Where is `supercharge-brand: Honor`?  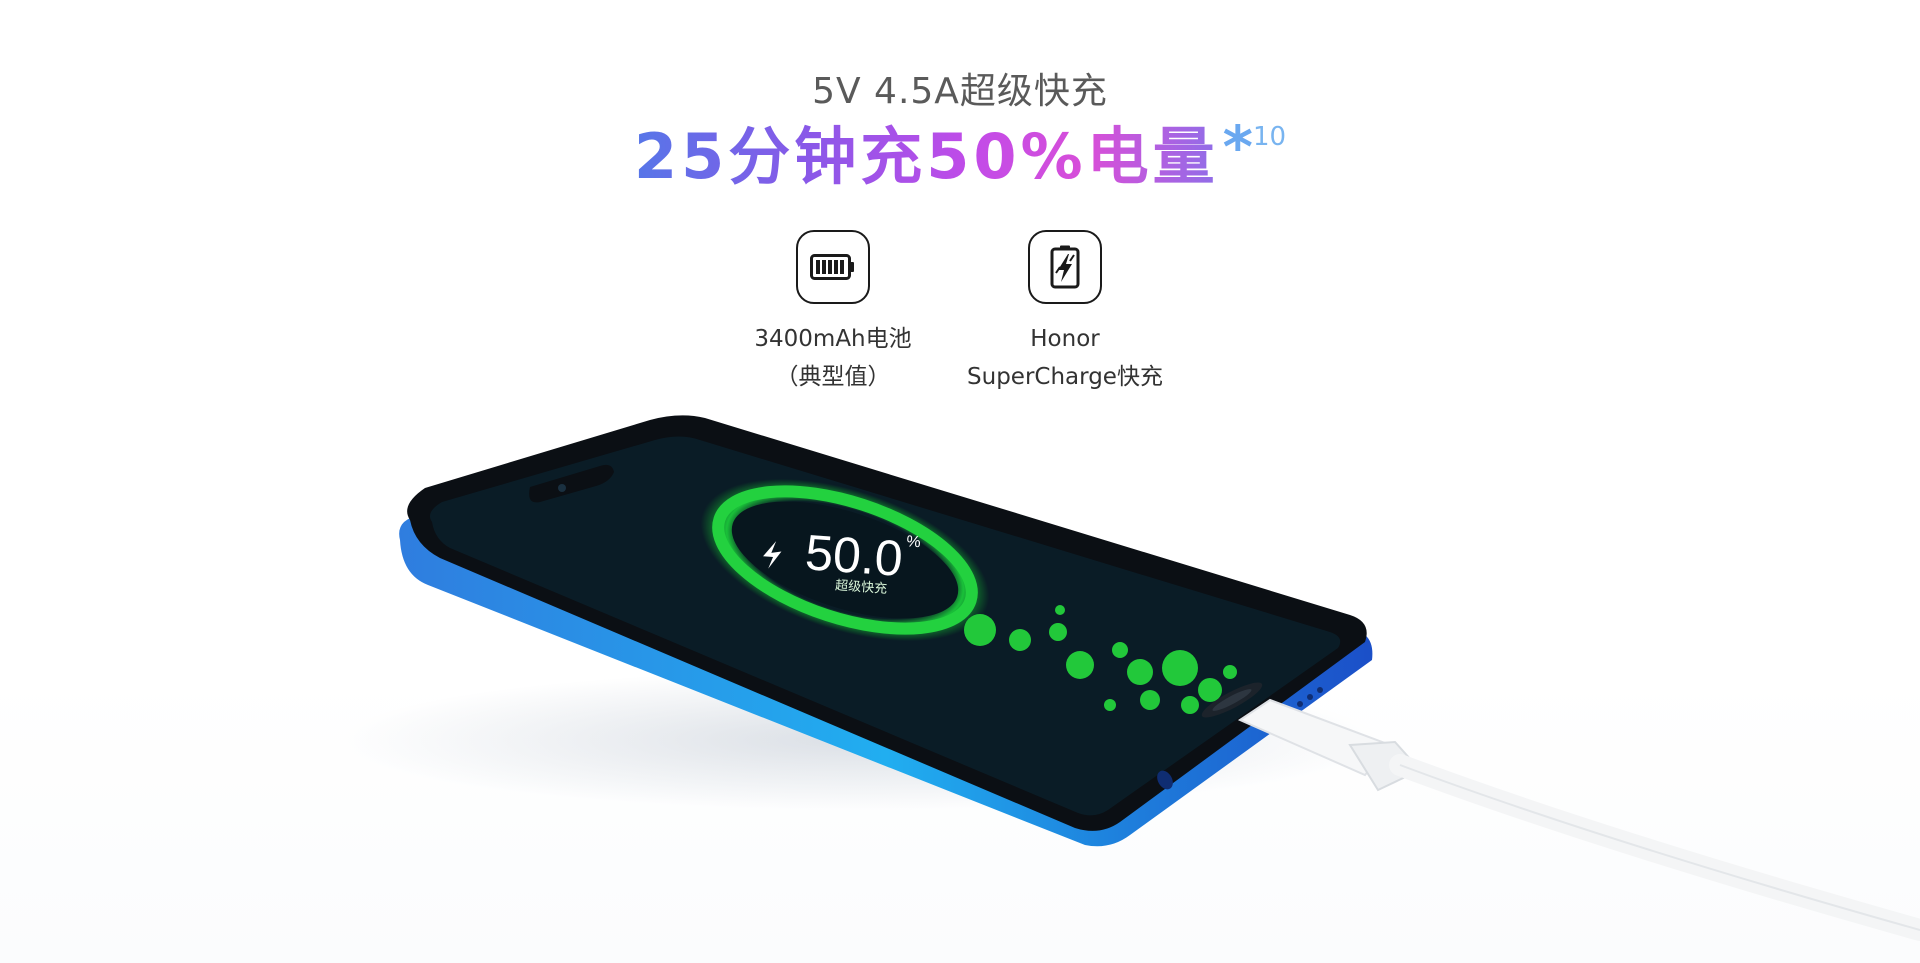 supercharge-brand: Honor is located at coordinates (1065, 339).